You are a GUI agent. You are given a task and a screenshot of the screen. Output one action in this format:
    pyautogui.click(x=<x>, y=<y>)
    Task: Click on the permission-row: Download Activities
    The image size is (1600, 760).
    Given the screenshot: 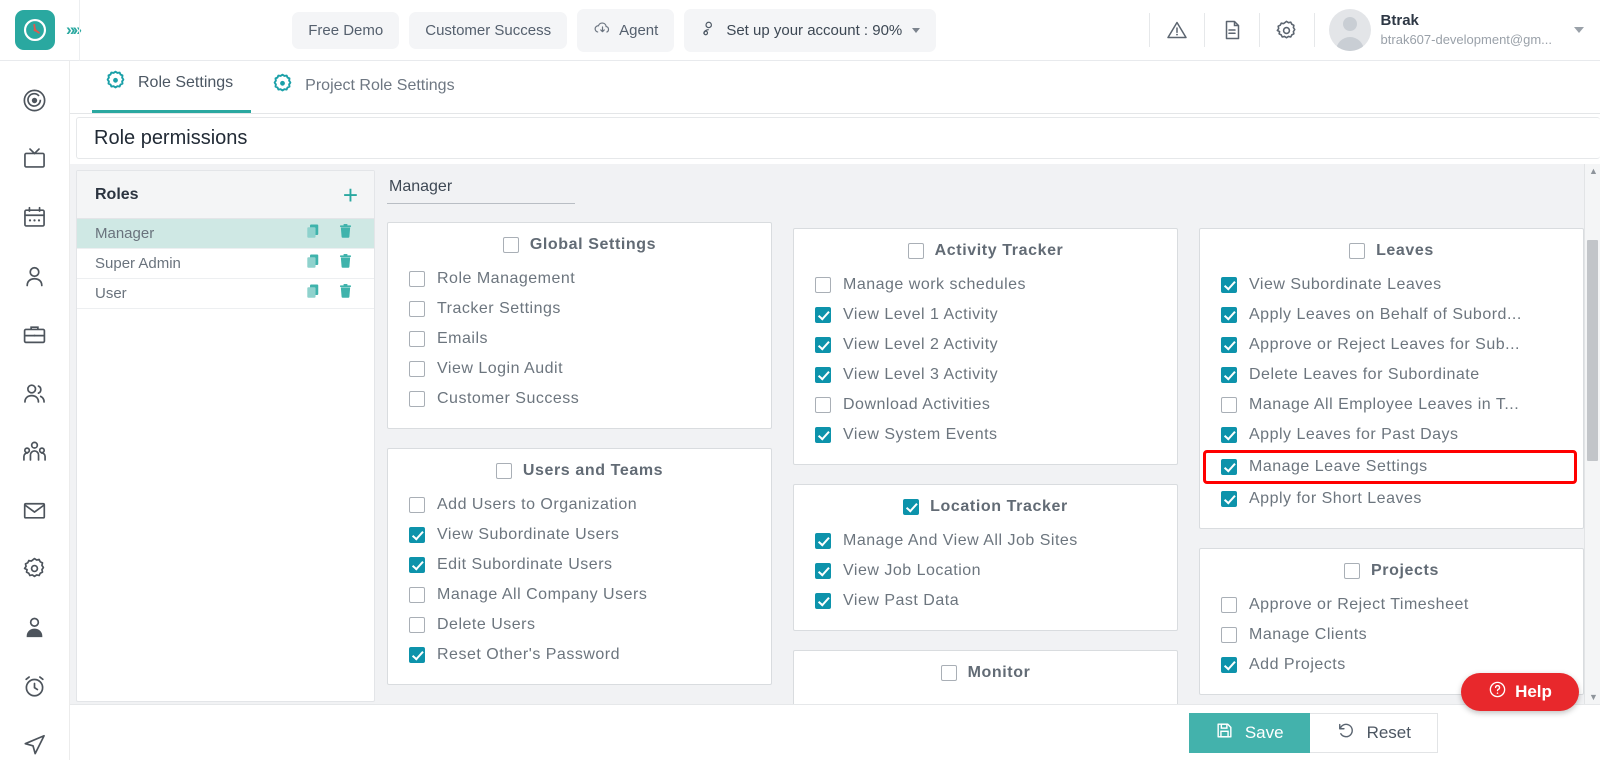 What is the action you would take?
    pyautogui.click(x=985, y=405)
    